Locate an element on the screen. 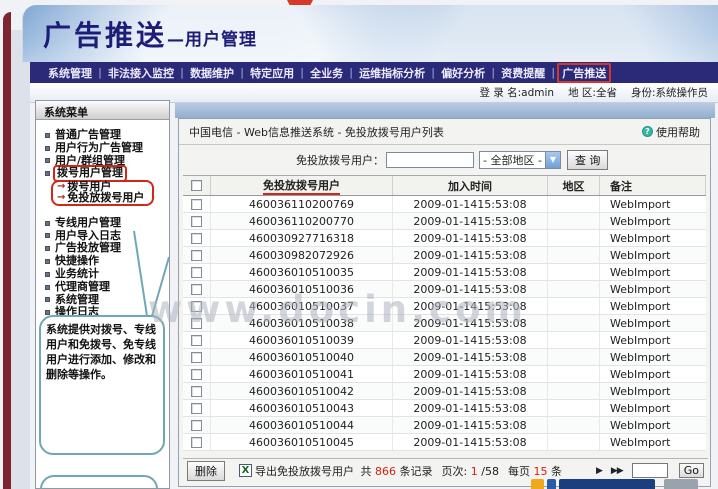 Image resolution: width=718 pixels, height=489 pixels. search-input is located at coordinates (430, 160).